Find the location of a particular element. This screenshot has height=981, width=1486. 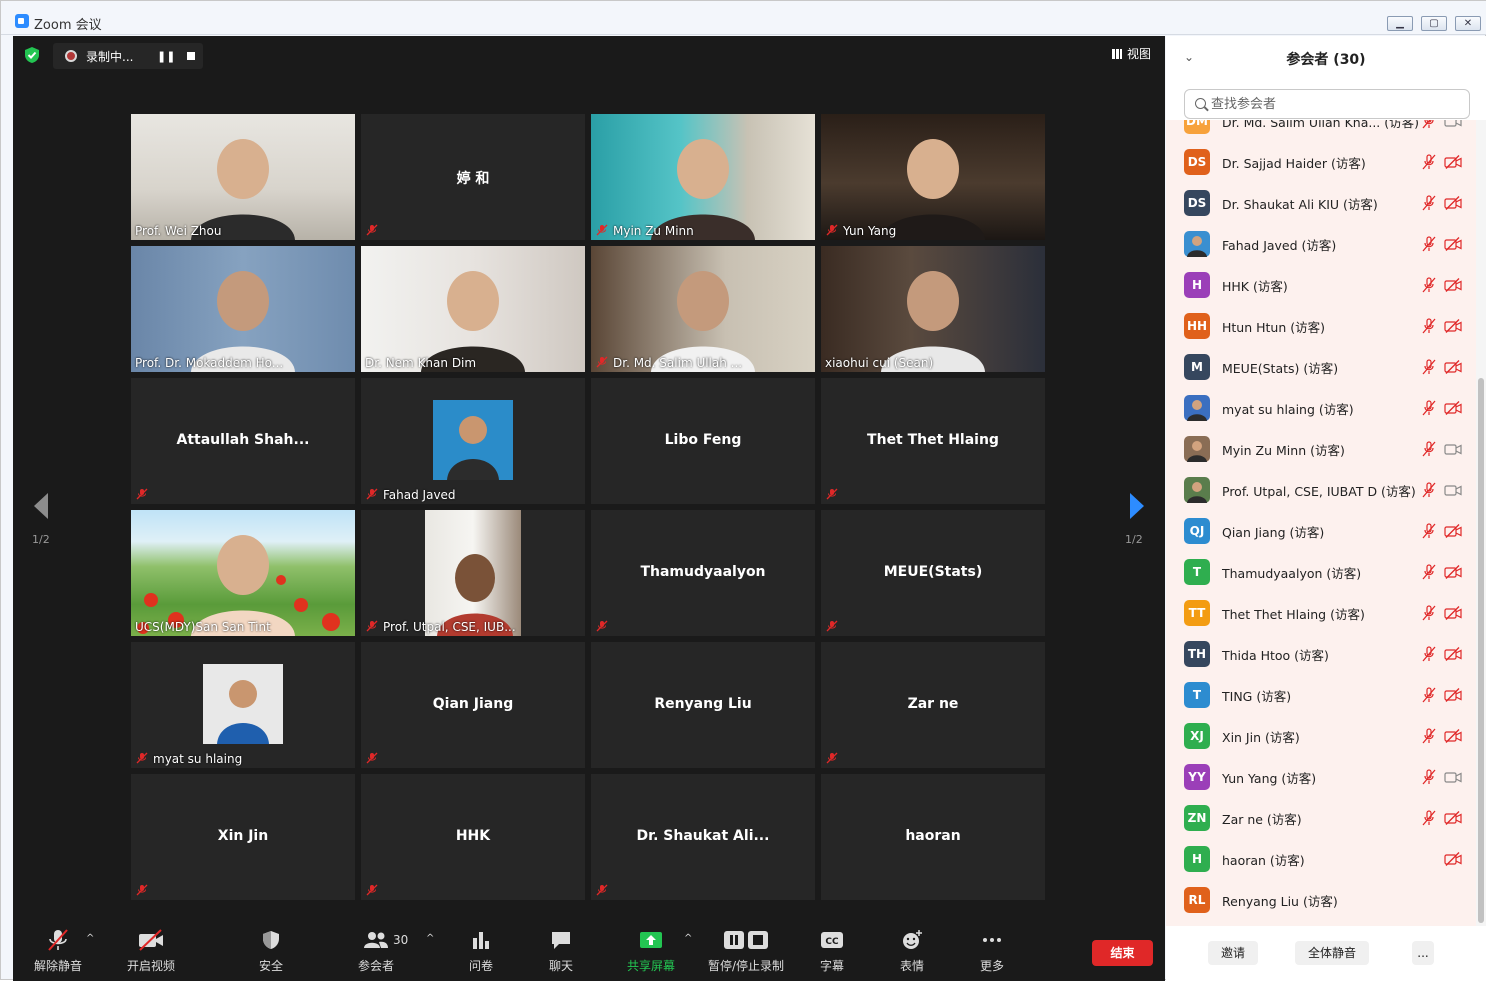

participant-list-item: M MEUE(Stats) (访客) is located at coordinates (1321, 366).